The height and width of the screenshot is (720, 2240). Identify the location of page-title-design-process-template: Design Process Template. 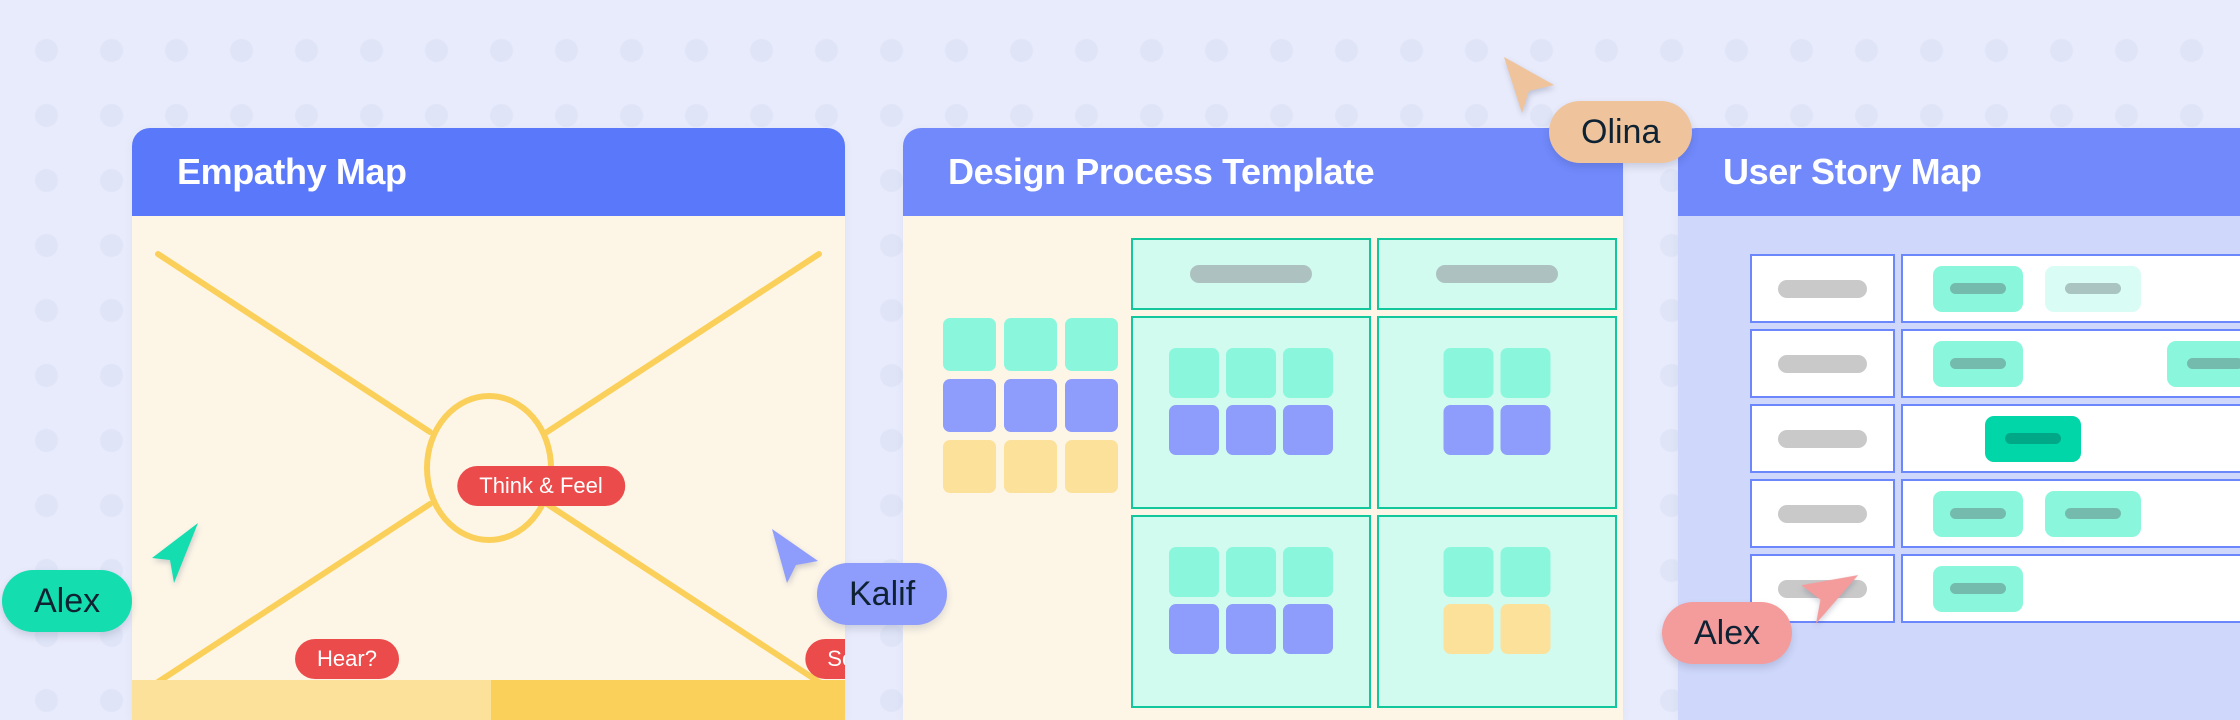
(1161, 171).